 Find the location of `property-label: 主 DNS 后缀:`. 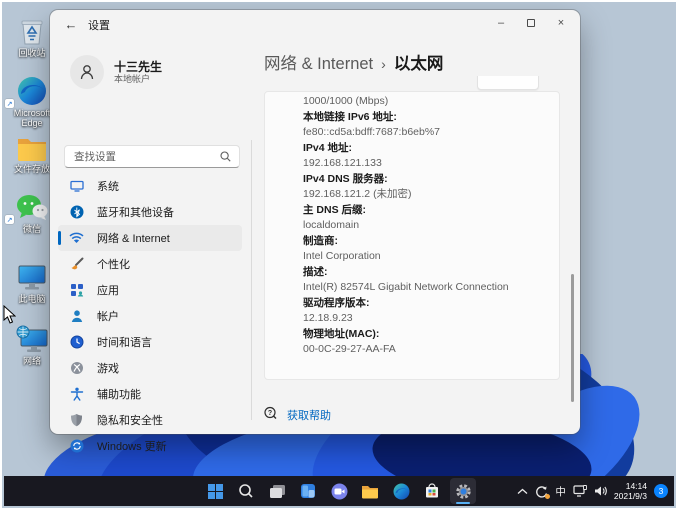

property-label: 主 DNS 后缀: is located at coordinates (334, 209).